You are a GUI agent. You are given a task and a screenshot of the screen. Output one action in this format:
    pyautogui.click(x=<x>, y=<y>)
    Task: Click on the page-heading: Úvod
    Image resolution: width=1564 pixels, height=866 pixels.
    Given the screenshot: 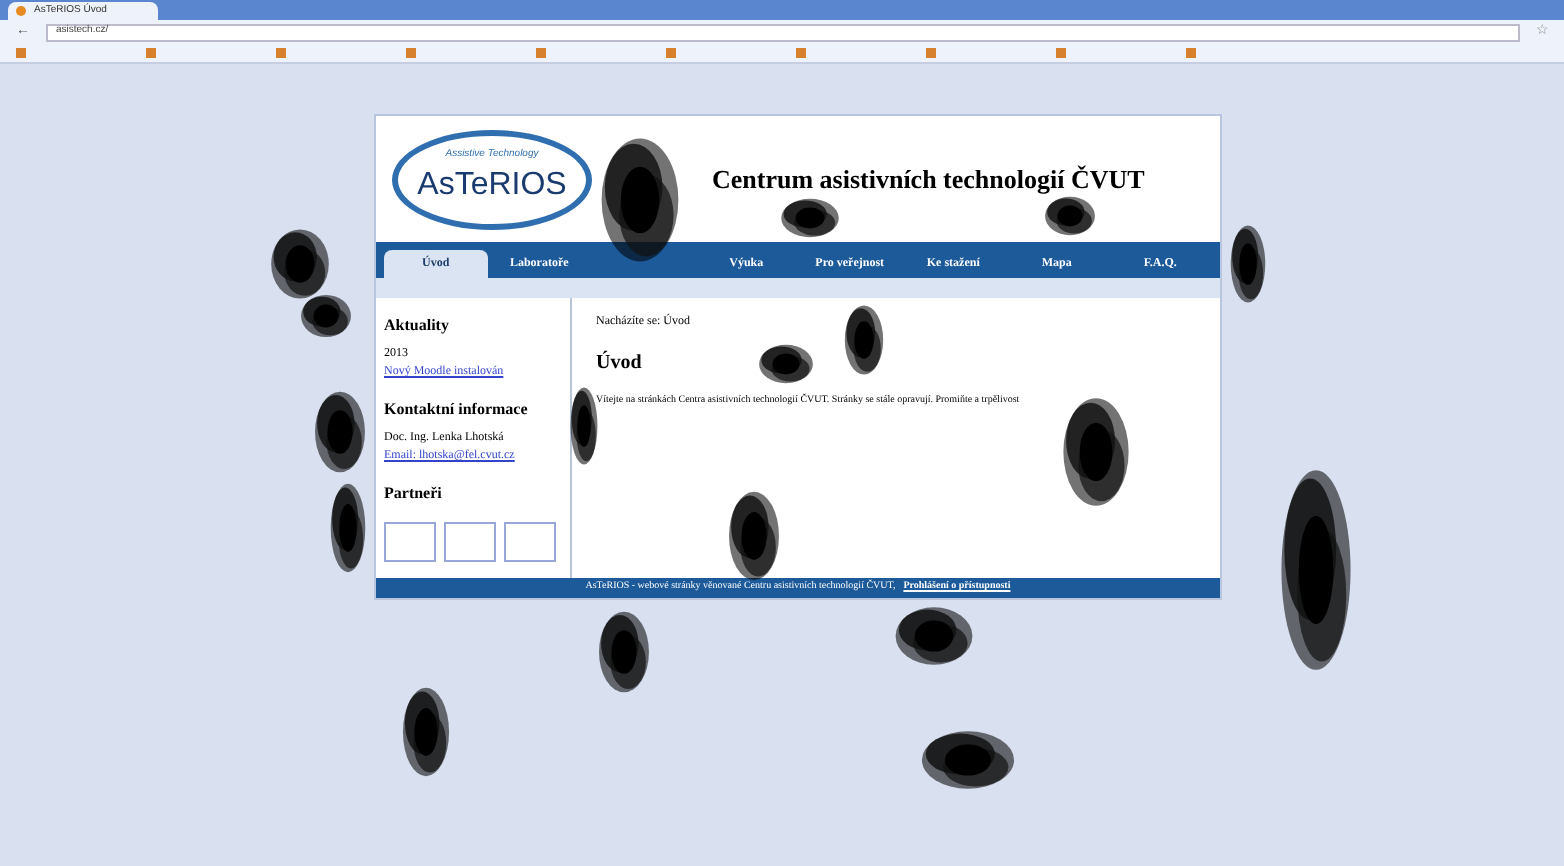 What is the action you would take?
    pyautogui.click(x=619, y=363)
    